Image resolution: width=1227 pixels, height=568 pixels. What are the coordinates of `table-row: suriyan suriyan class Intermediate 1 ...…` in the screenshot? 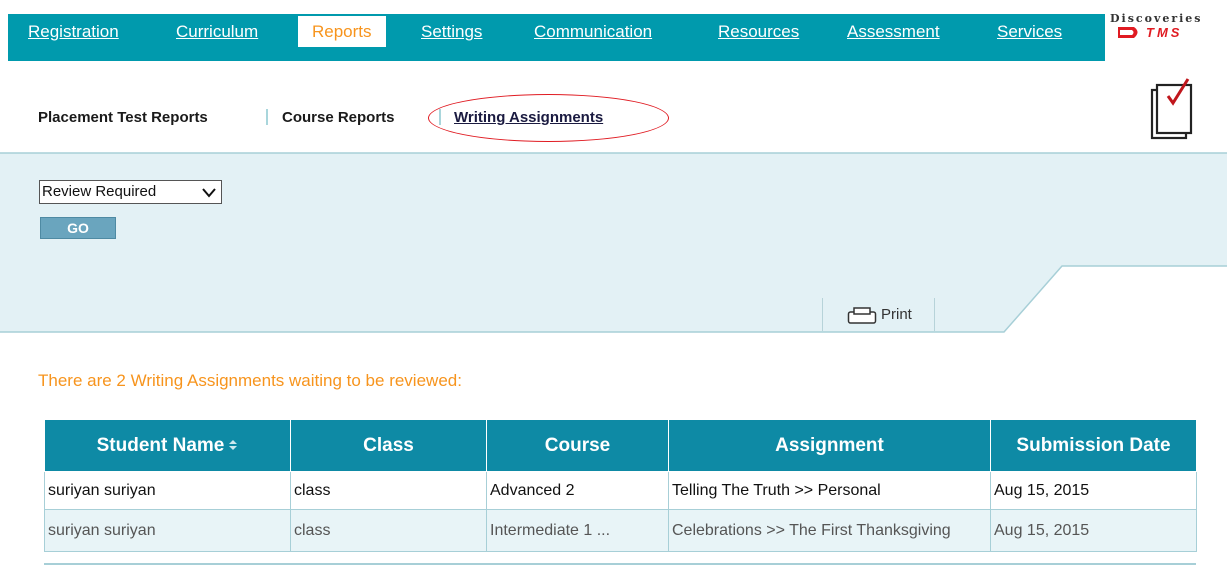 It's located at (620, 530).